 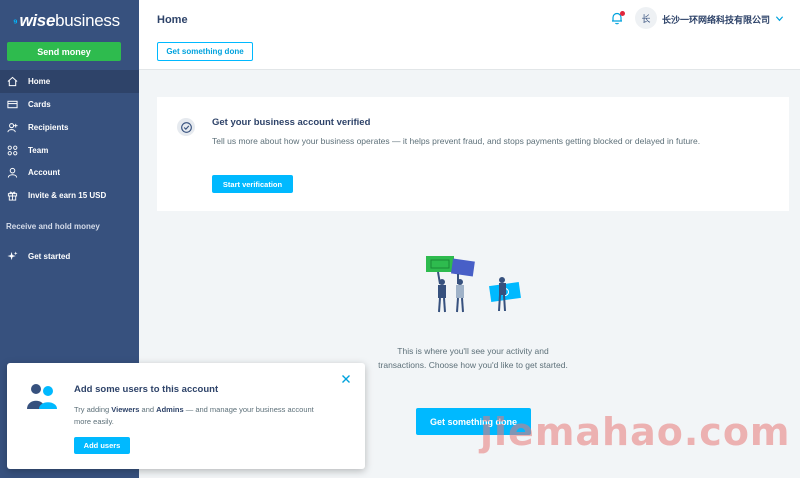 I want to click on sidebar-item-get-started: Get started, so click(x=69, y=256).